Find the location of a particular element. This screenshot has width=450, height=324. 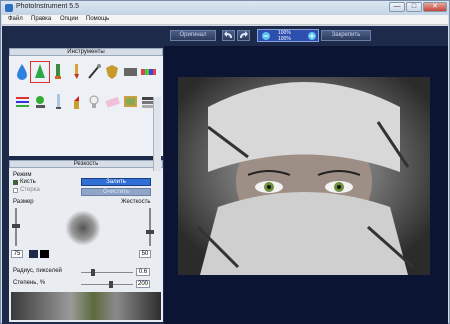

eraser-label: Стерка is located at coordinates (30, 190).